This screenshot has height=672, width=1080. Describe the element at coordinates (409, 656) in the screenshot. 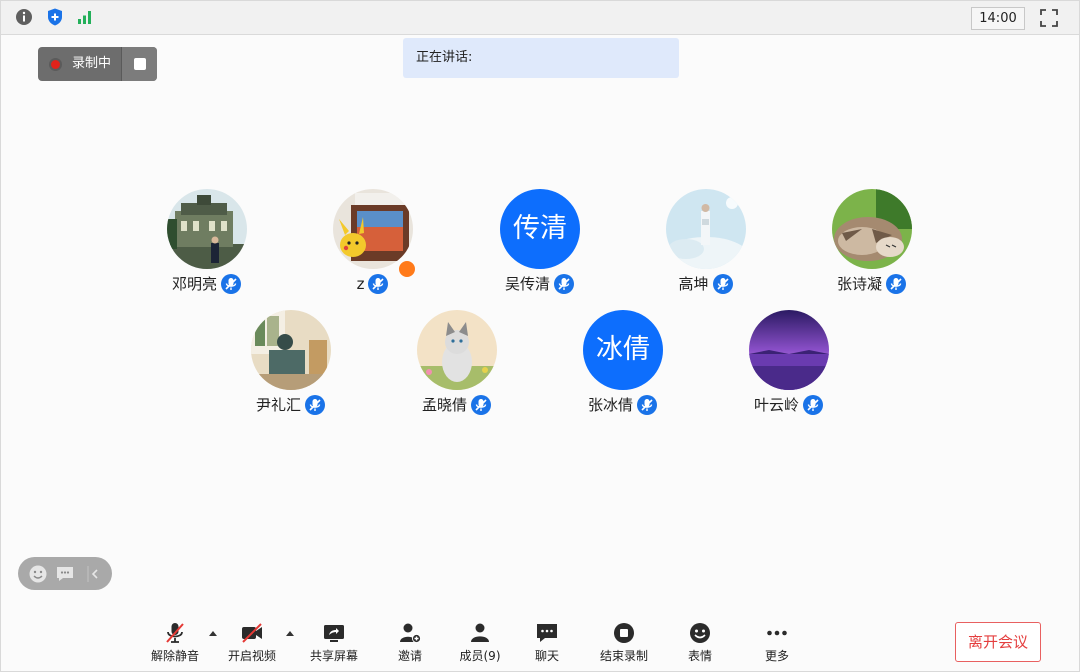

I see `invite-label: 邀请` at that location.